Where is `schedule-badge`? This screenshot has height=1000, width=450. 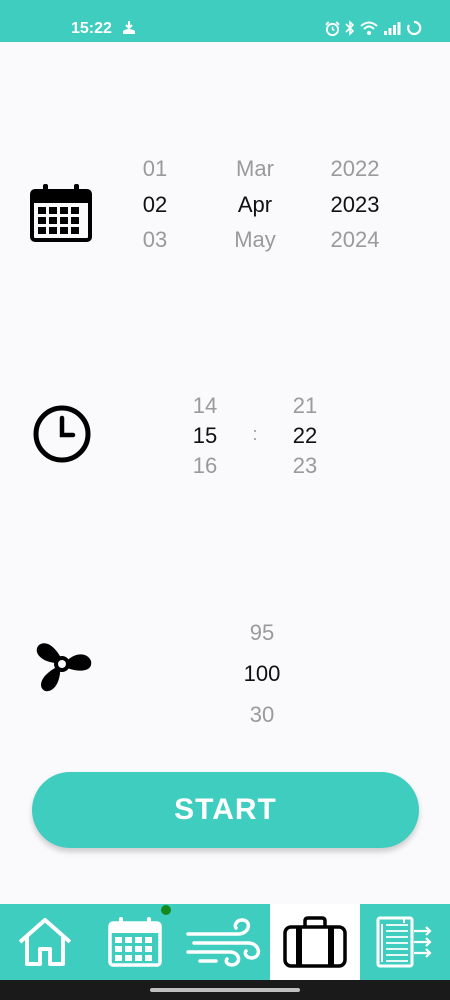 schedule-badge is located at coordinates (166, 910).